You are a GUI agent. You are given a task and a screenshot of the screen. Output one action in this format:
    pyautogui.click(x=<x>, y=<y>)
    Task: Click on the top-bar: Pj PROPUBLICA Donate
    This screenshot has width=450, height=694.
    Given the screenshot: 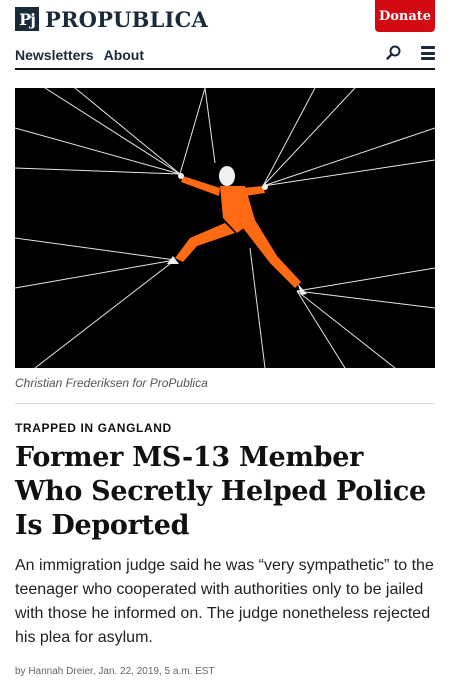 What is the action you would take?
    pyautogui.click(x=225, y=20)
    